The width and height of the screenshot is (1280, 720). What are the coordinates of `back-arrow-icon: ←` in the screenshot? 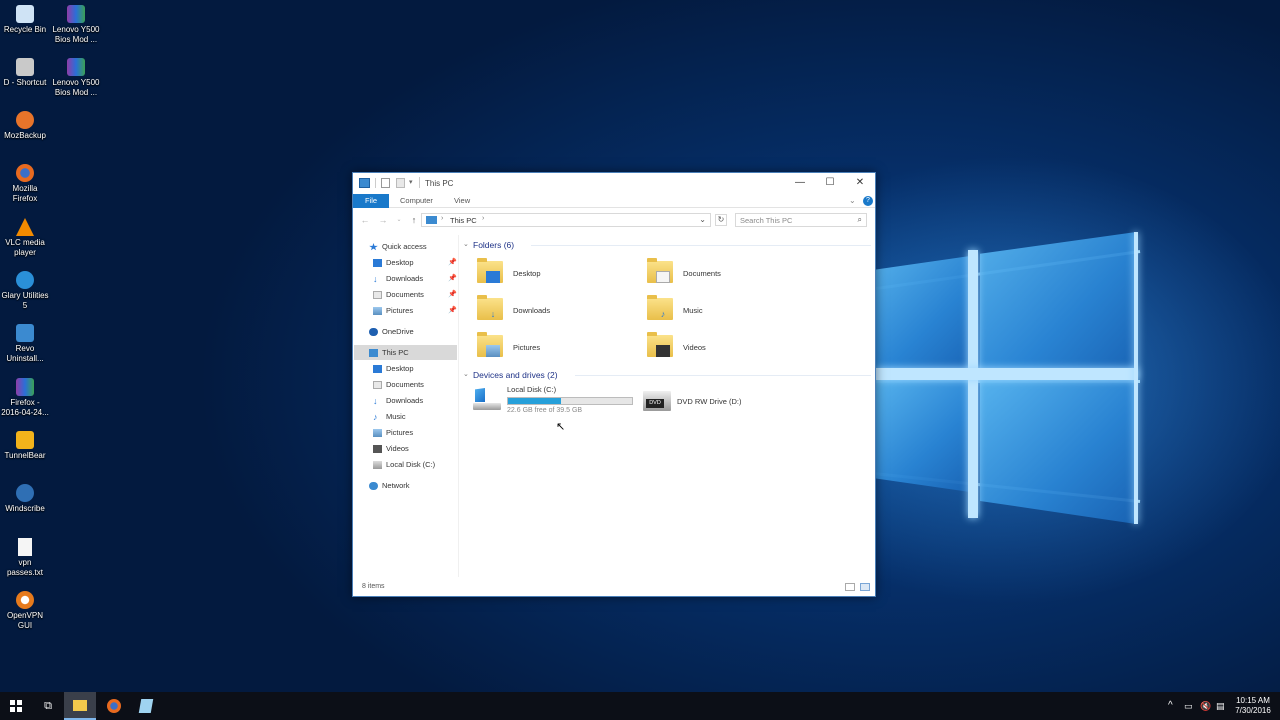 It's located at (365, 220).